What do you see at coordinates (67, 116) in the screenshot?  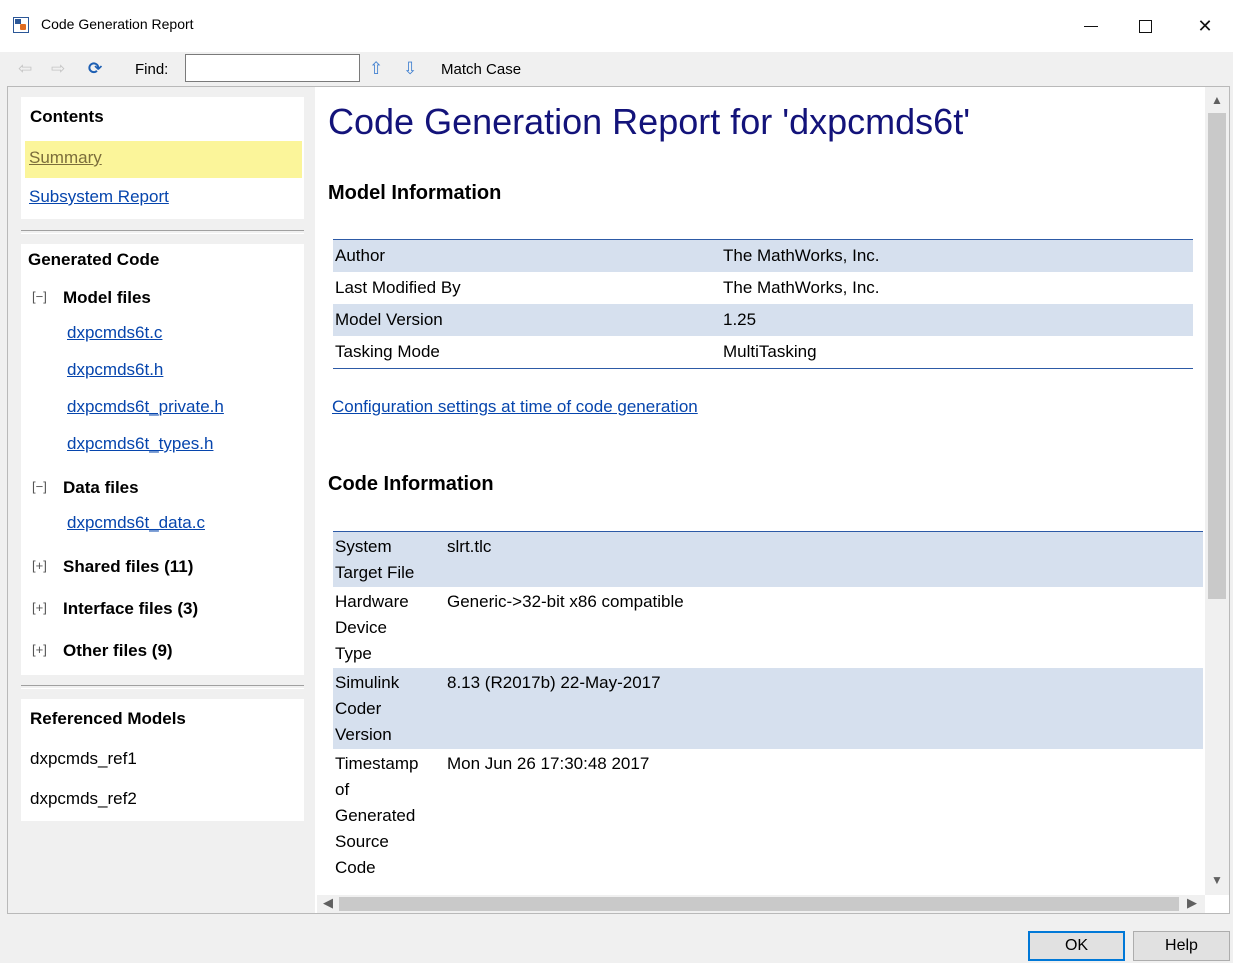 I see `contents-heading: Contents` at bounding box center [67, 116].